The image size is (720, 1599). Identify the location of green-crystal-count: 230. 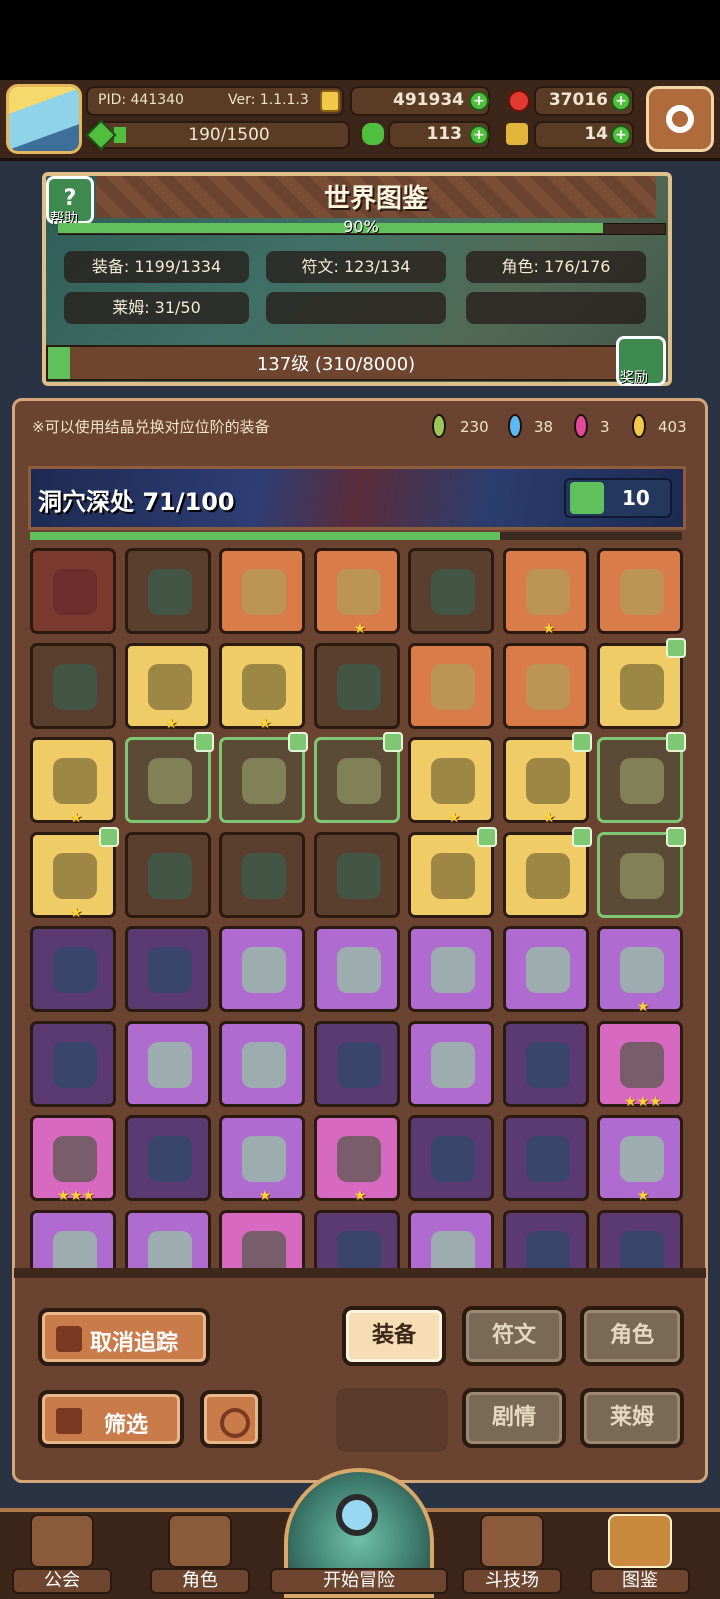
(474, 427).